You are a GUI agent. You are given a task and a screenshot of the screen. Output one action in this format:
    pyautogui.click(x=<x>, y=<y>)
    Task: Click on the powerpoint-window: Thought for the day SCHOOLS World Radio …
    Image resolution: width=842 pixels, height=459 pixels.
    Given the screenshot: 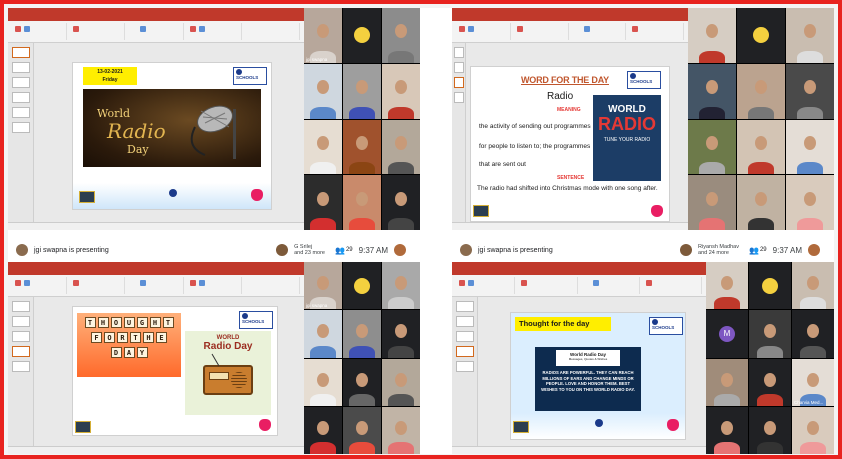 What is the action you would take?
    pyautogui.click(x=579, y=358)
    